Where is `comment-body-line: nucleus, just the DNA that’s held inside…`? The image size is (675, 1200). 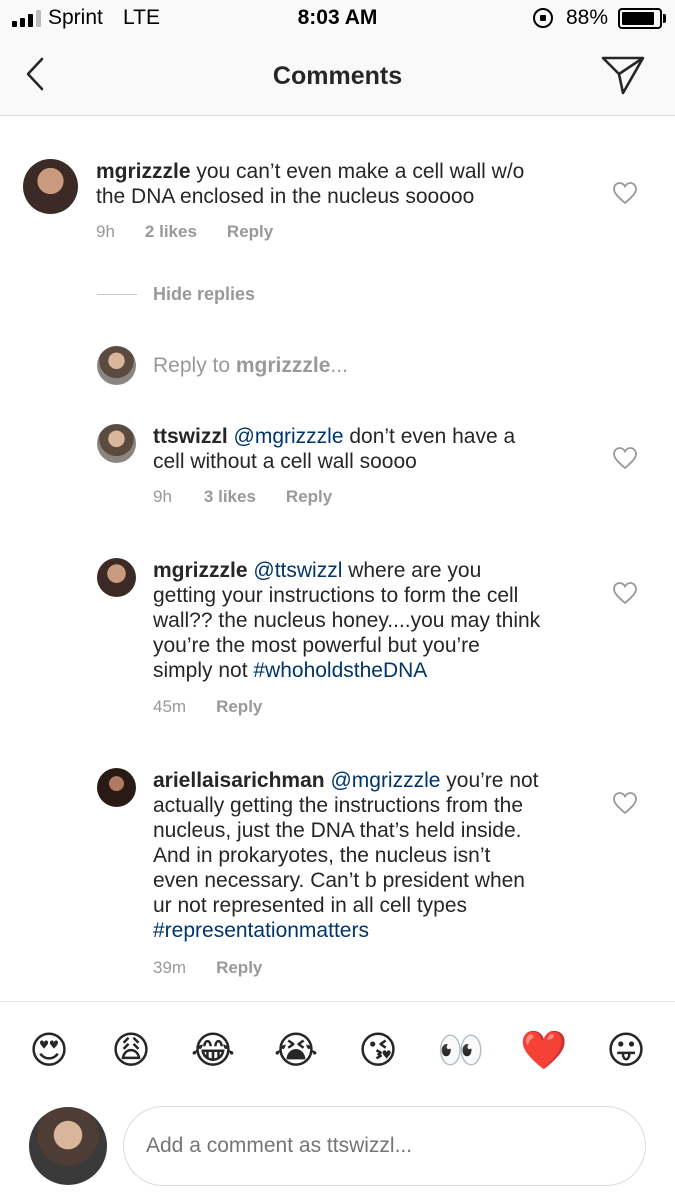 comment-body-line: nucleus, just the DNA that’s held inside… is located at coordinates (337, 830).